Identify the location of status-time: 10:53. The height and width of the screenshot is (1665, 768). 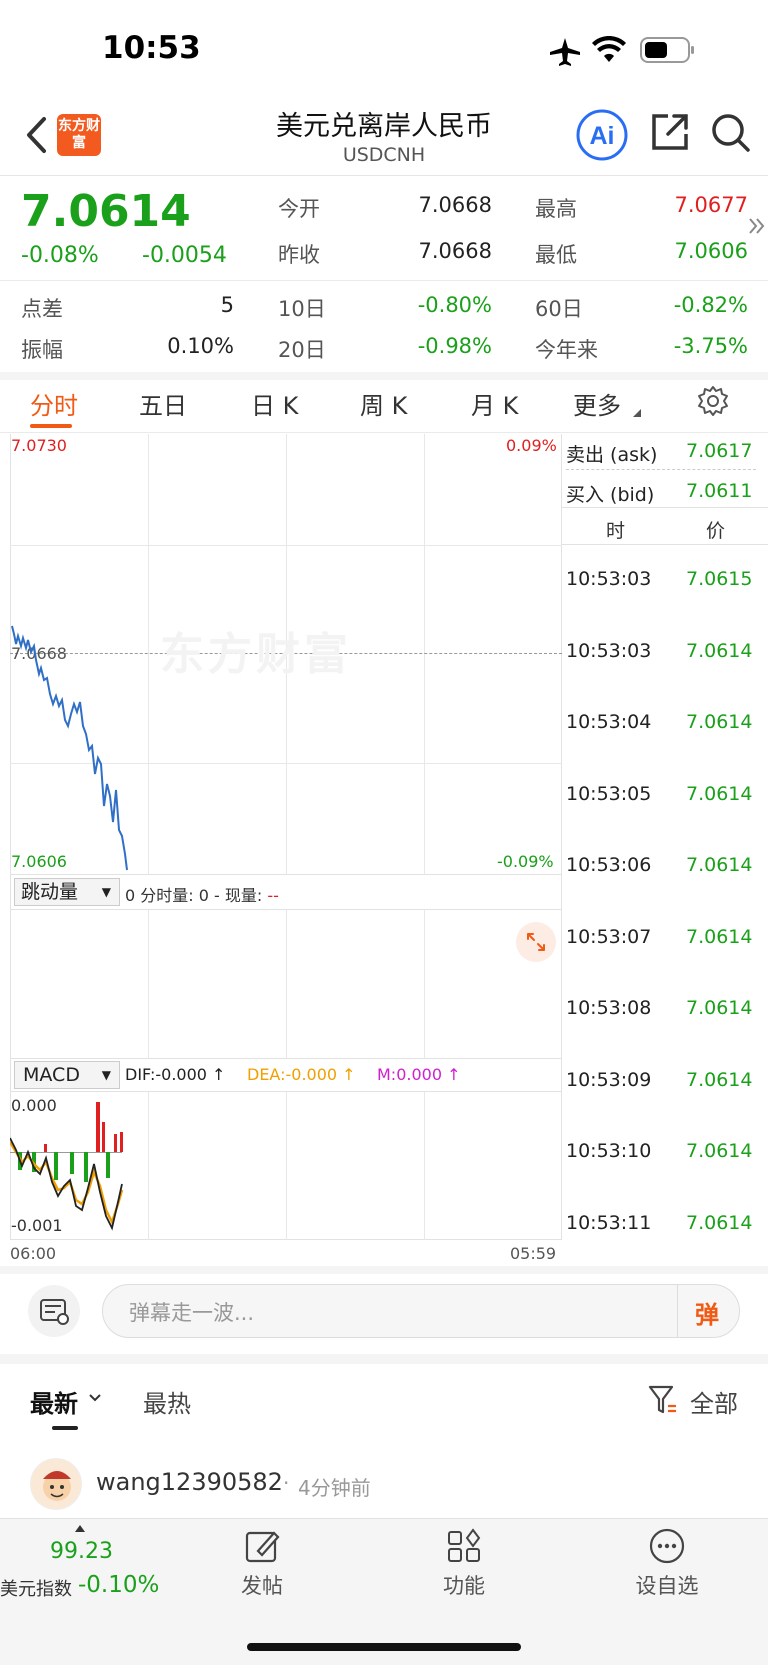
(151, 48).